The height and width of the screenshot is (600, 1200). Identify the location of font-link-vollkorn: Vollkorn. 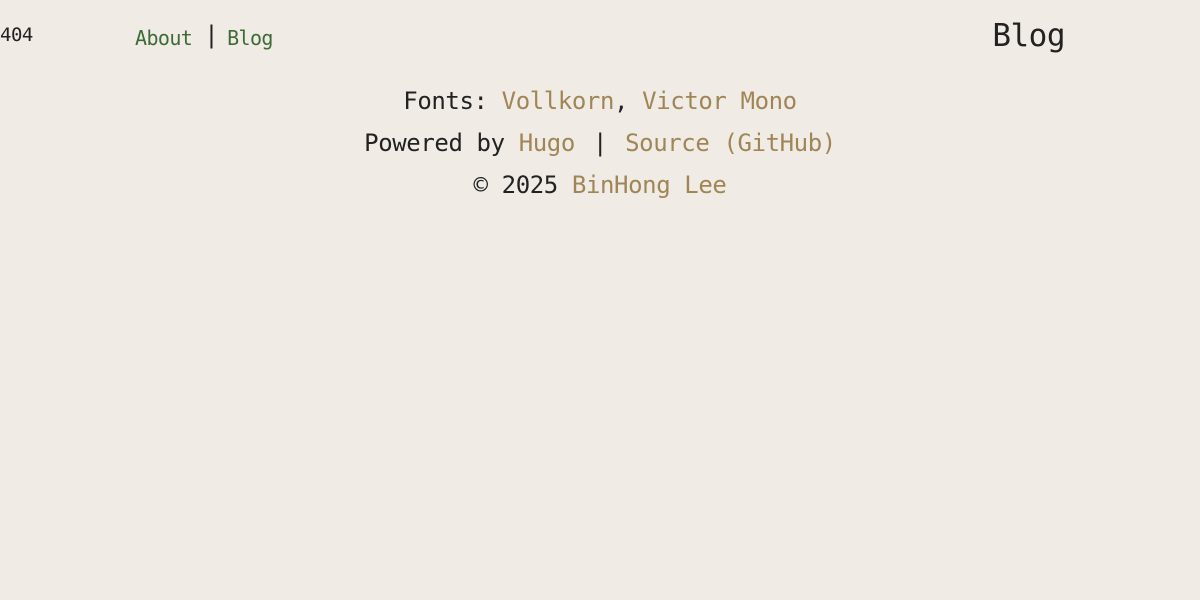
(558, 101).